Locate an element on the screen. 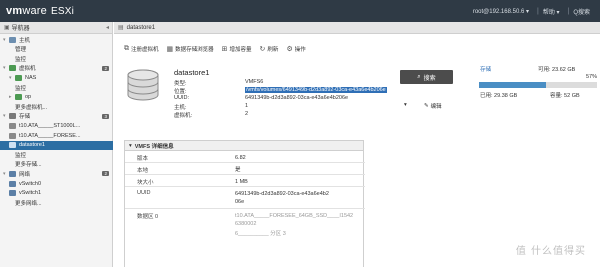 This screenshot has height=267, width=600. refresh-icon: ↻ is located at coordinates (262, 49).